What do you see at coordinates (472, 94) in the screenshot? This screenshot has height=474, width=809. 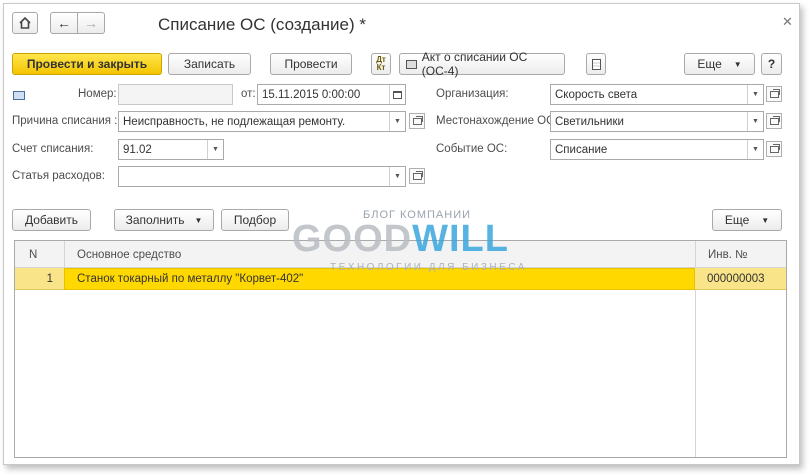 I see `organization-label: Организация:` at bounding box center [472, 94].